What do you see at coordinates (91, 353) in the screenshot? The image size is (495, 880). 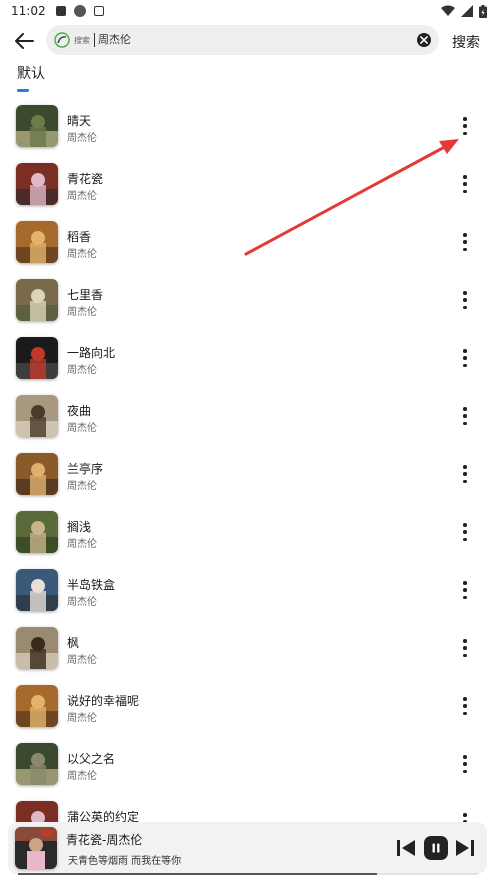 I see `song-title: 一路向北` at bounding box center [91, 353].